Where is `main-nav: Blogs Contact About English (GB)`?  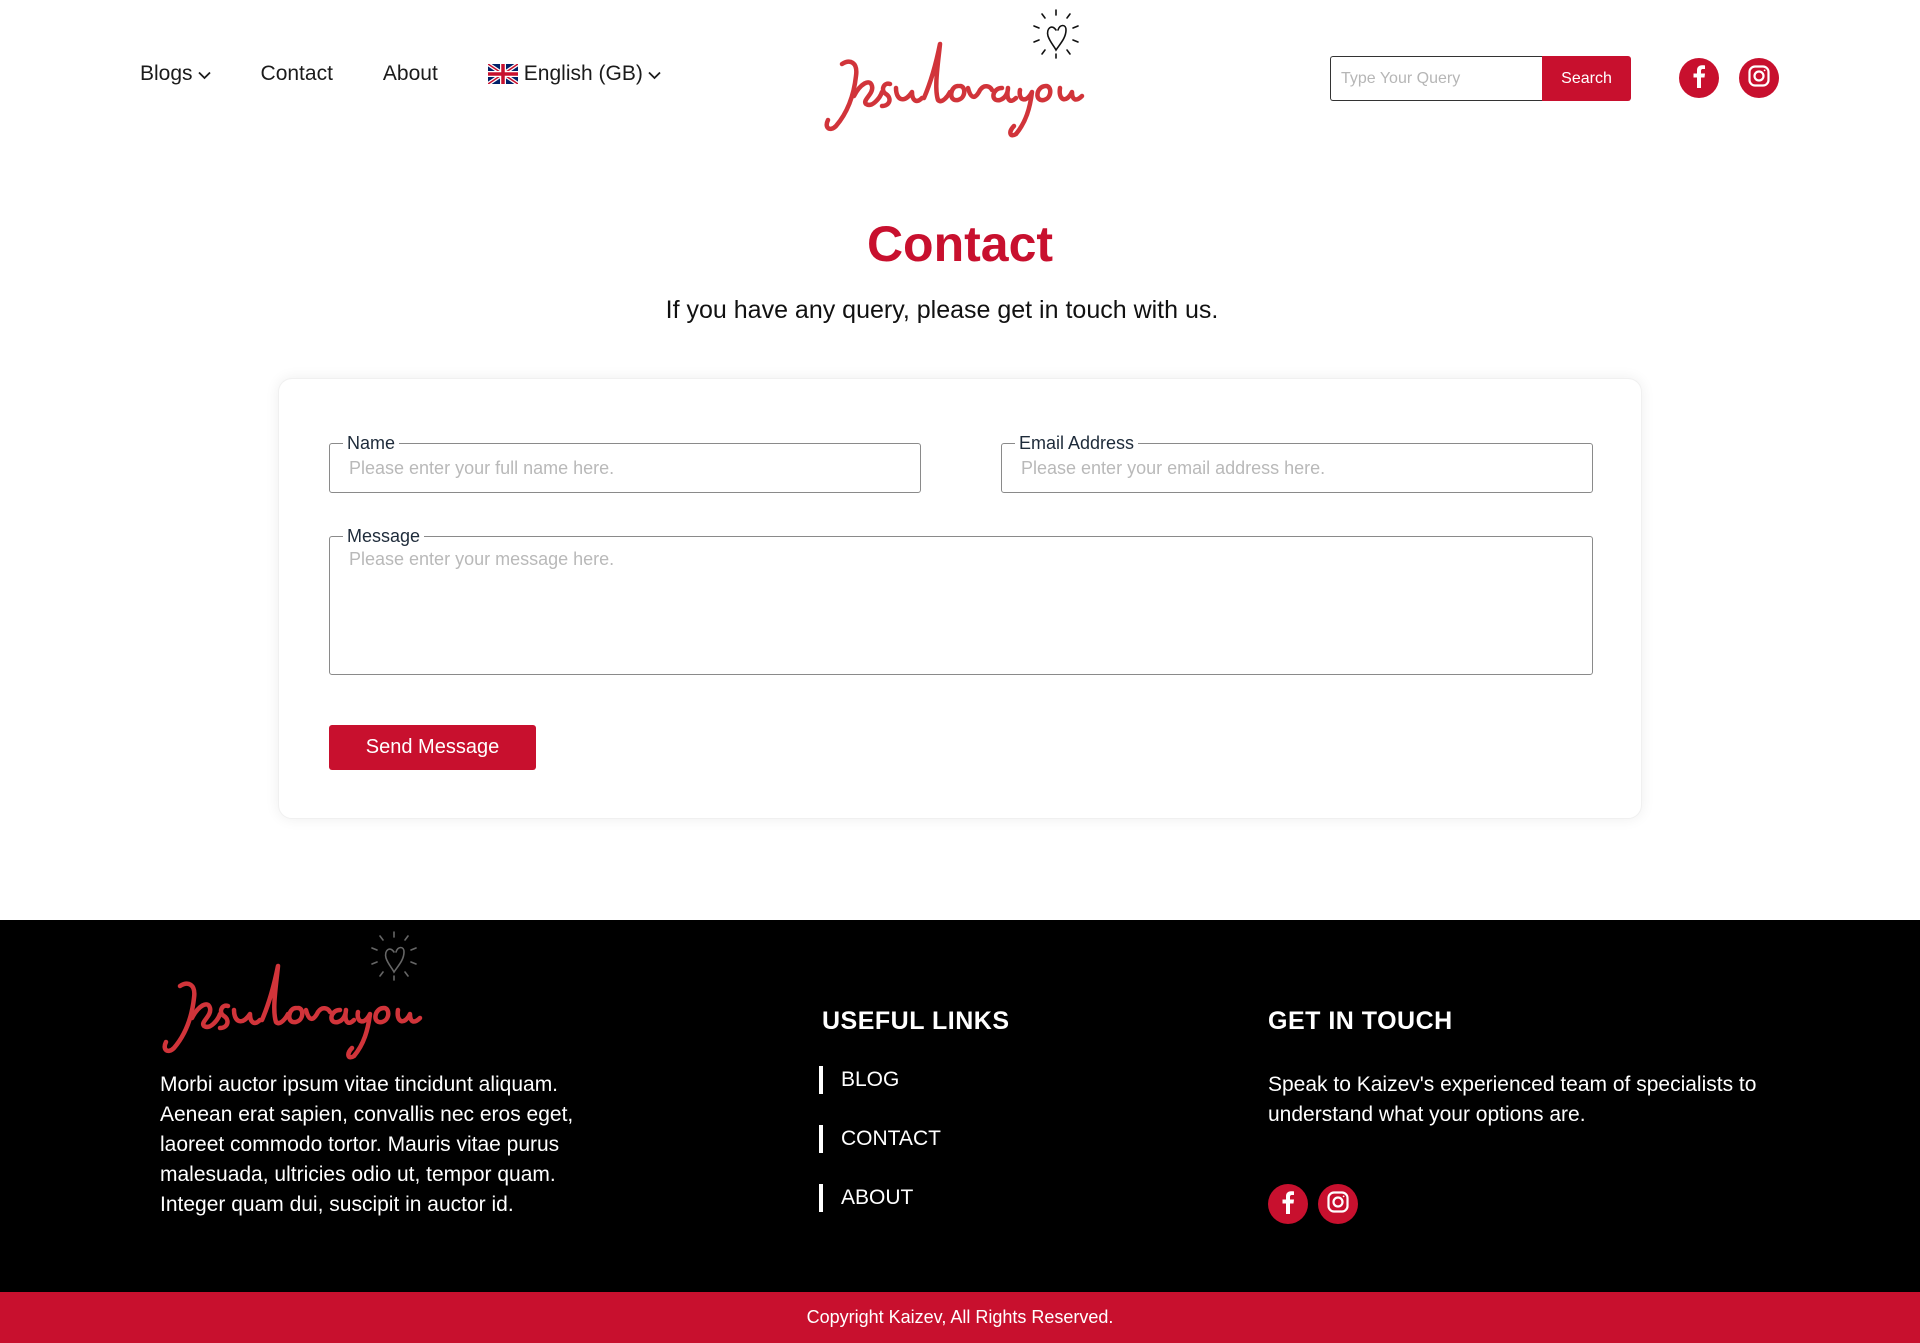 main-nav: Blogs Contact About English (GB) is located at coordinates (425, 74).